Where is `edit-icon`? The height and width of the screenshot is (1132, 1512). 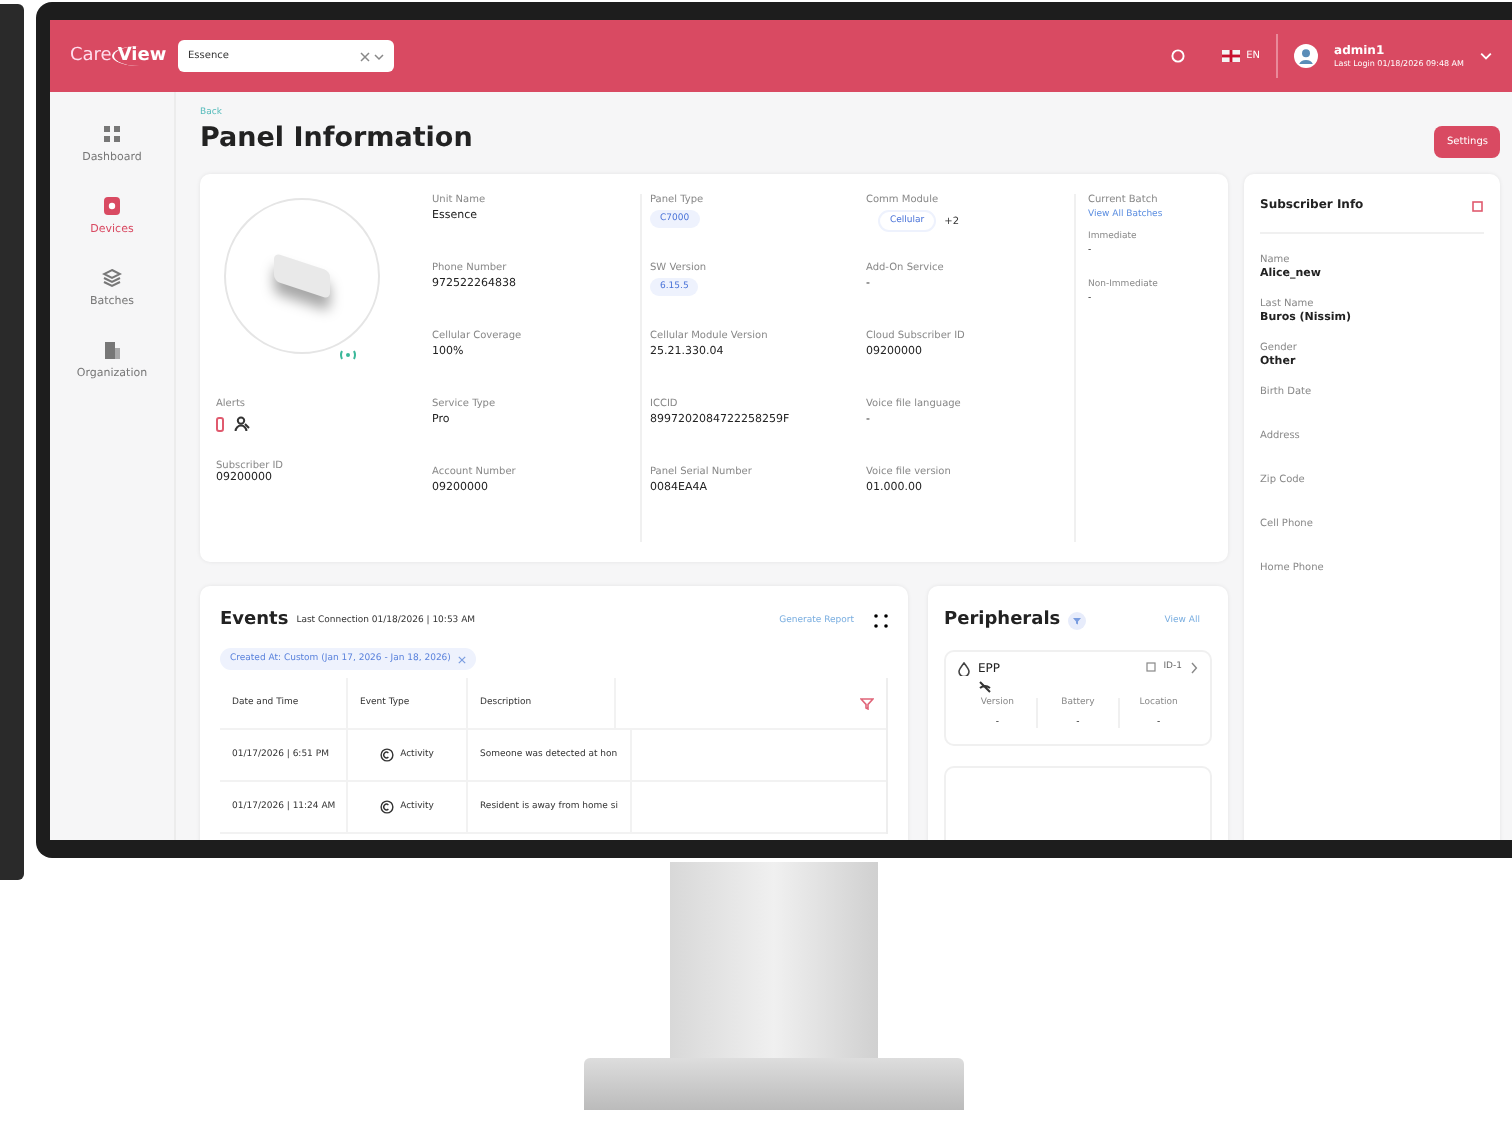
edit-icon is located at coordinates (1478, 205).